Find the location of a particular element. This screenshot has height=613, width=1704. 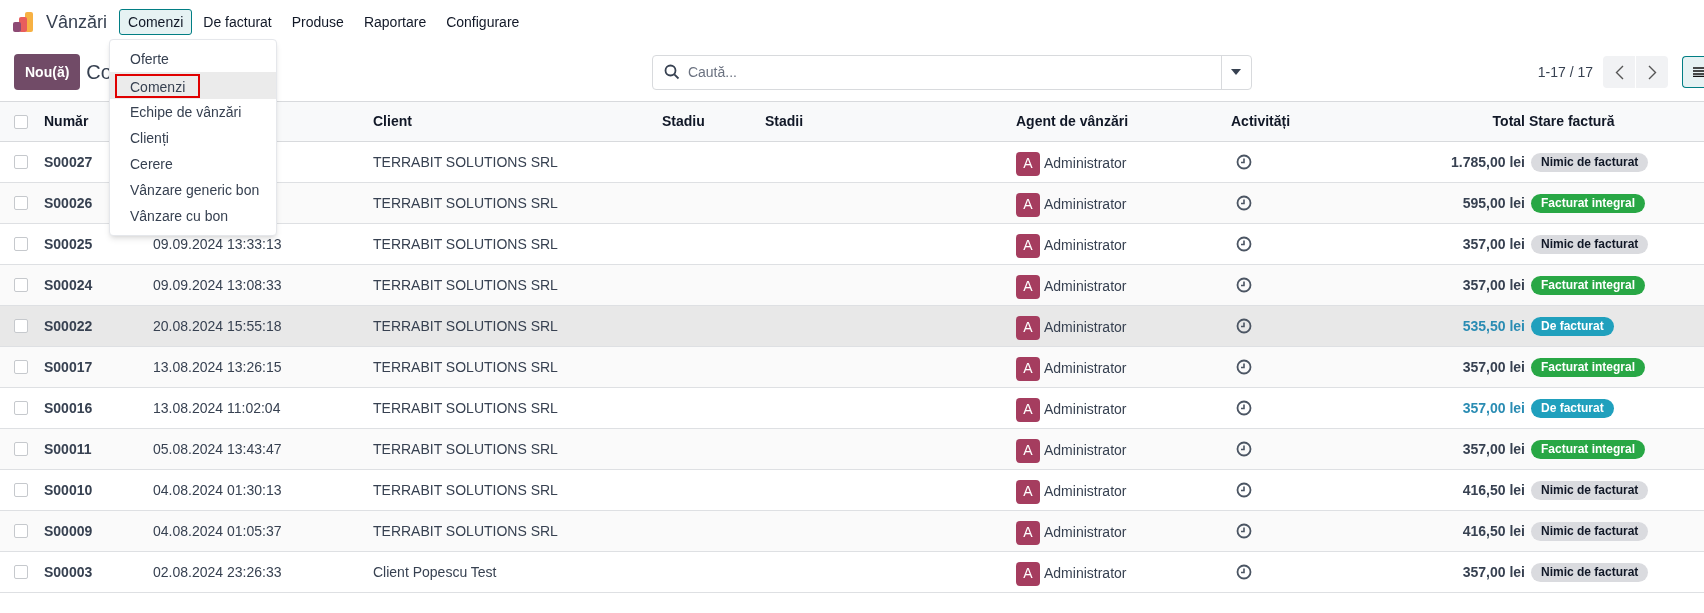

status-badge: De facturat is located at coordinates (1572, 408).